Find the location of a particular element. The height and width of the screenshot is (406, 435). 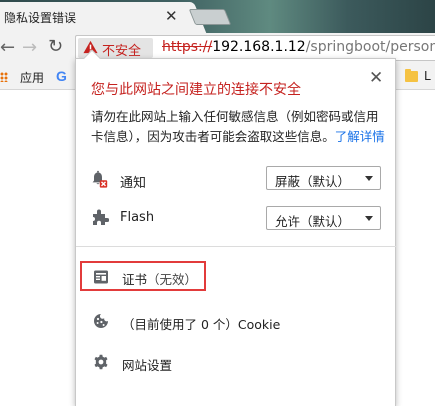

folder-icon is located at coordinates (411, 75).